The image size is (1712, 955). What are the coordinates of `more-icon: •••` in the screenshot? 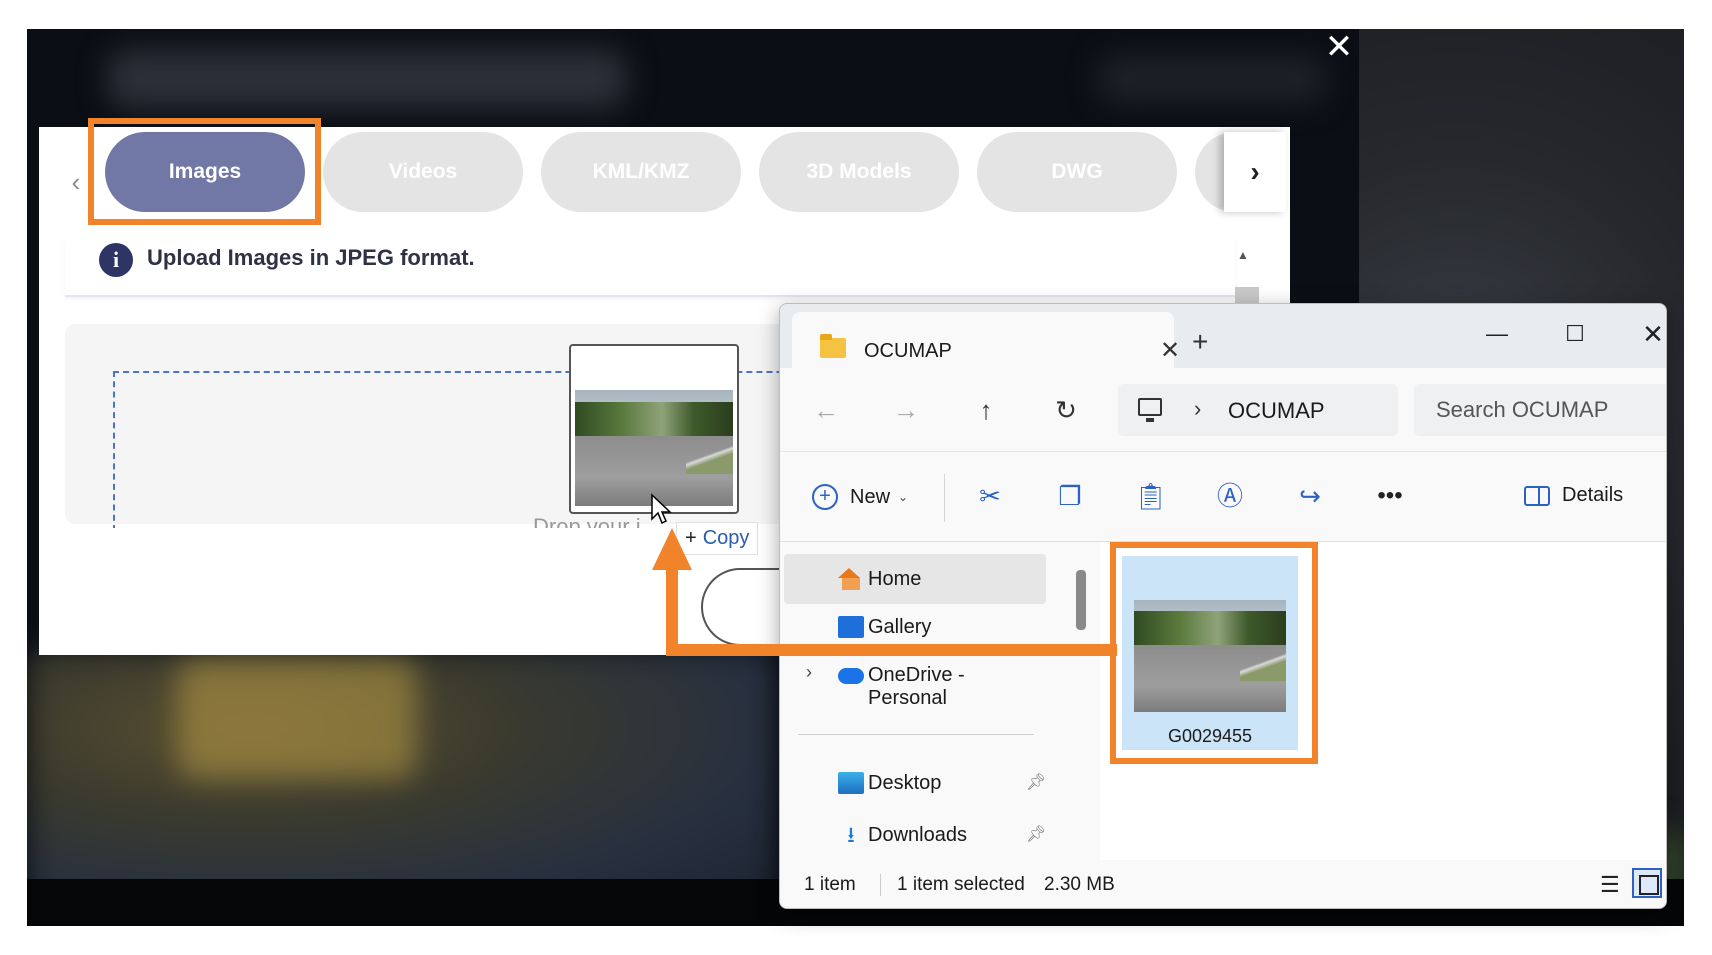 It's located at (1390, 496).